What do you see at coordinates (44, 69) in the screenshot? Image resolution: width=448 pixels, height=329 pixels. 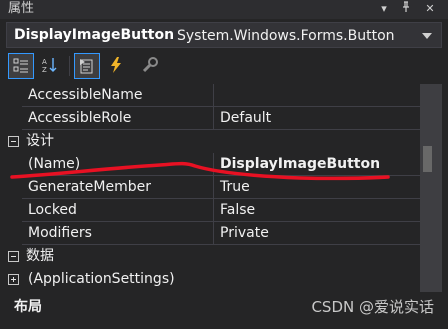 I see `svg-text: Z` at bounding box center [44, 69].